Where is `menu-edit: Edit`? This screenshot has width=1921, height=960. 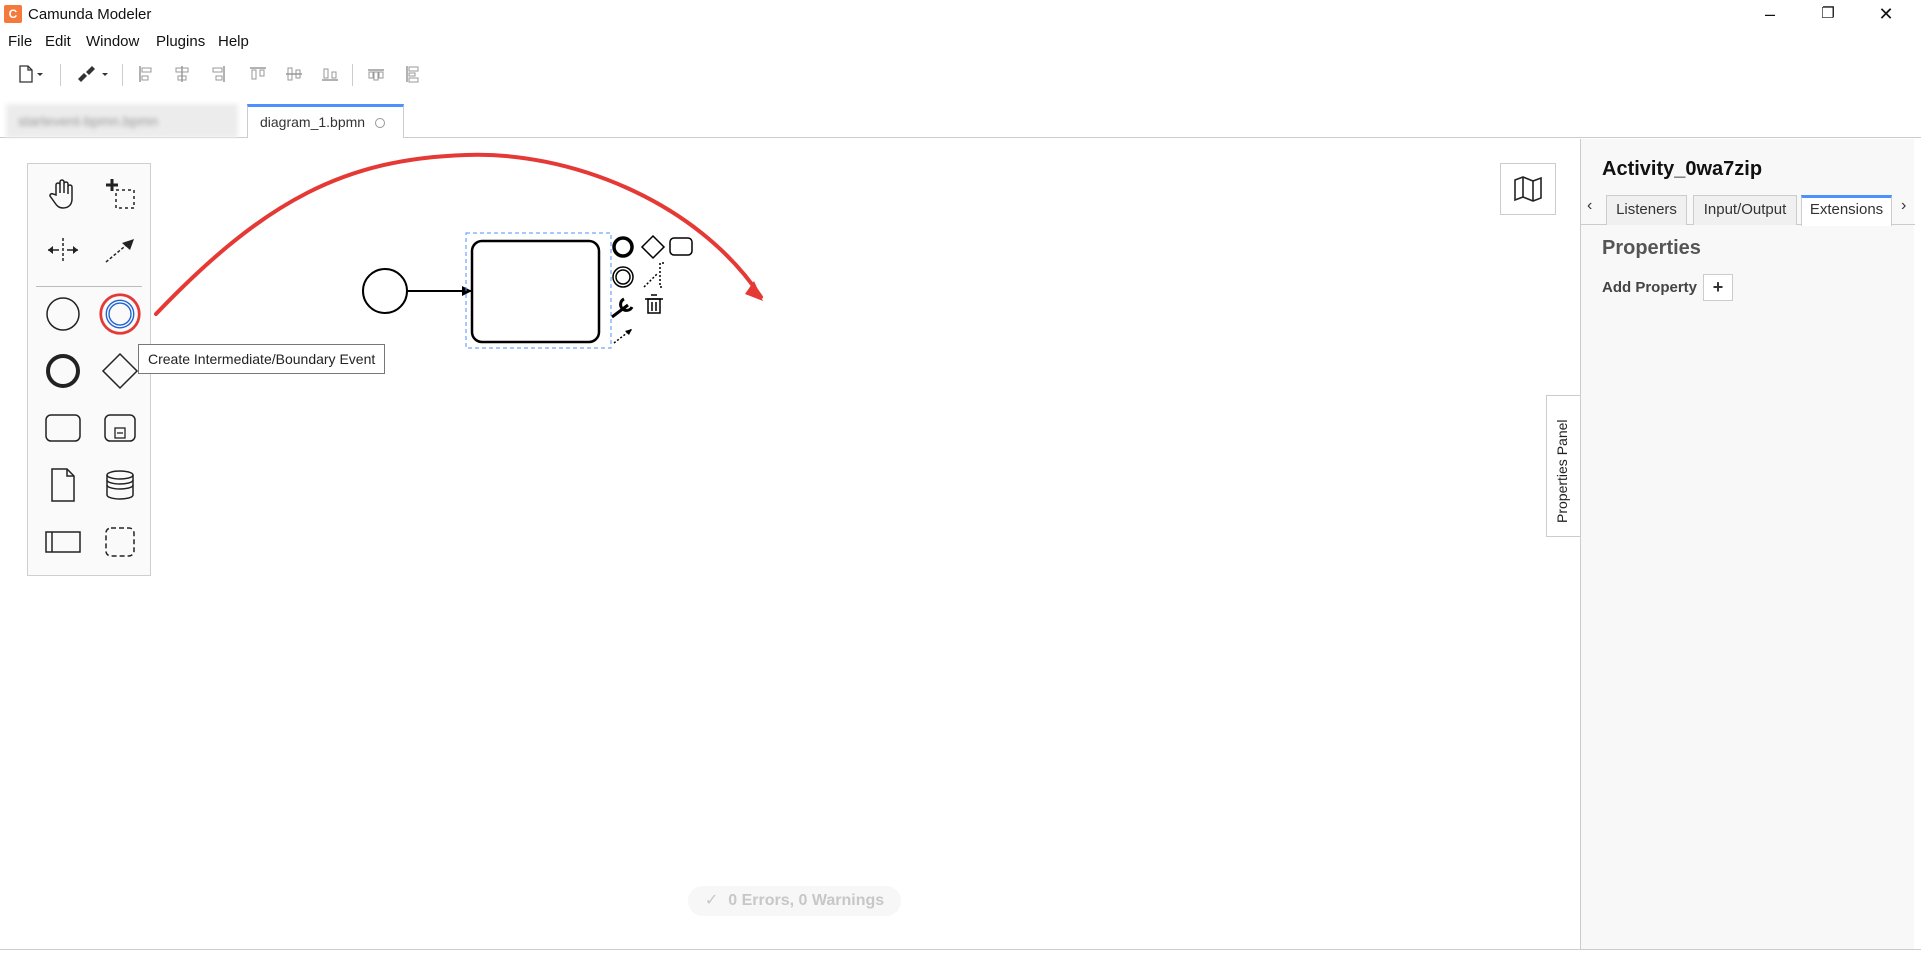 menu-edit: Edit is located at coordinates (58, 41).